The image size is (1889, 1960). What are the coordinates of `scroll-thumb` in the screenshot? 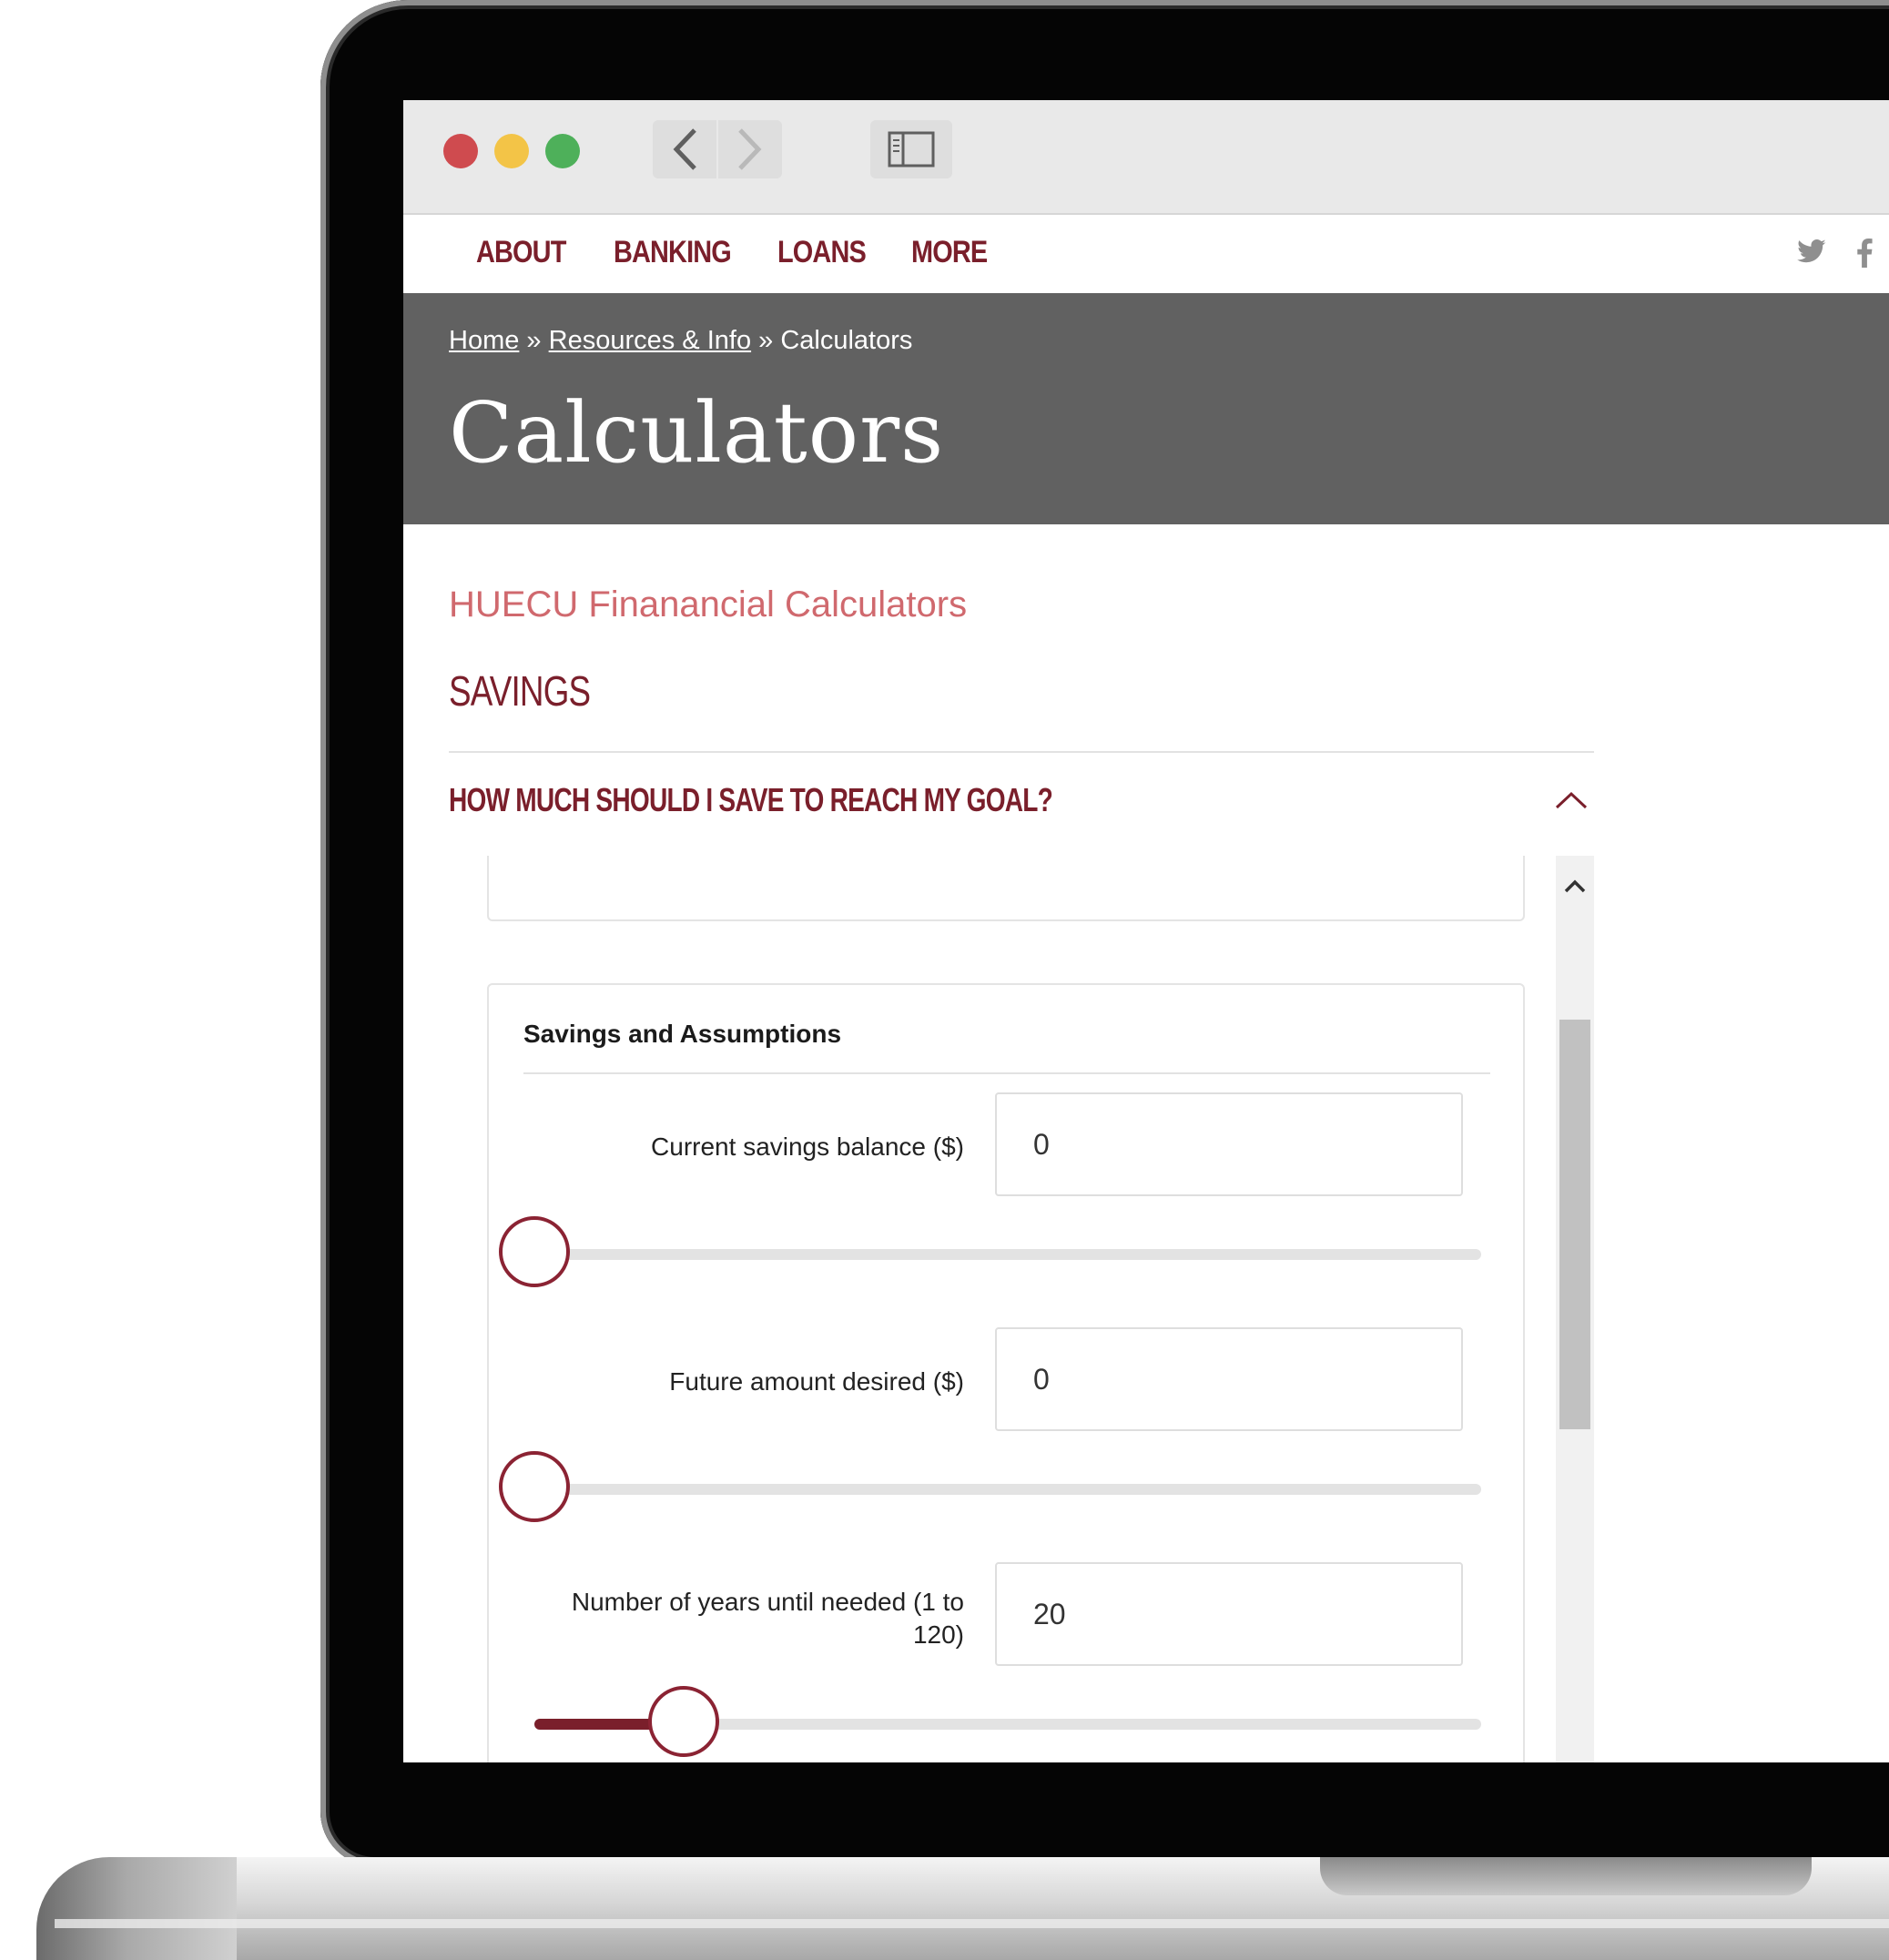 It's located at (1574, 1224).